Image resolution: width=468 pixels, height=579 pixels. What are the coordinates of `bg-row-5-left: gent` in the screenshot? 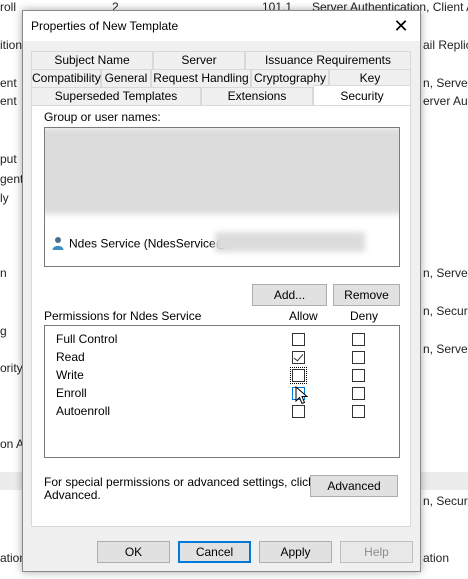 It's located at (12, 179).